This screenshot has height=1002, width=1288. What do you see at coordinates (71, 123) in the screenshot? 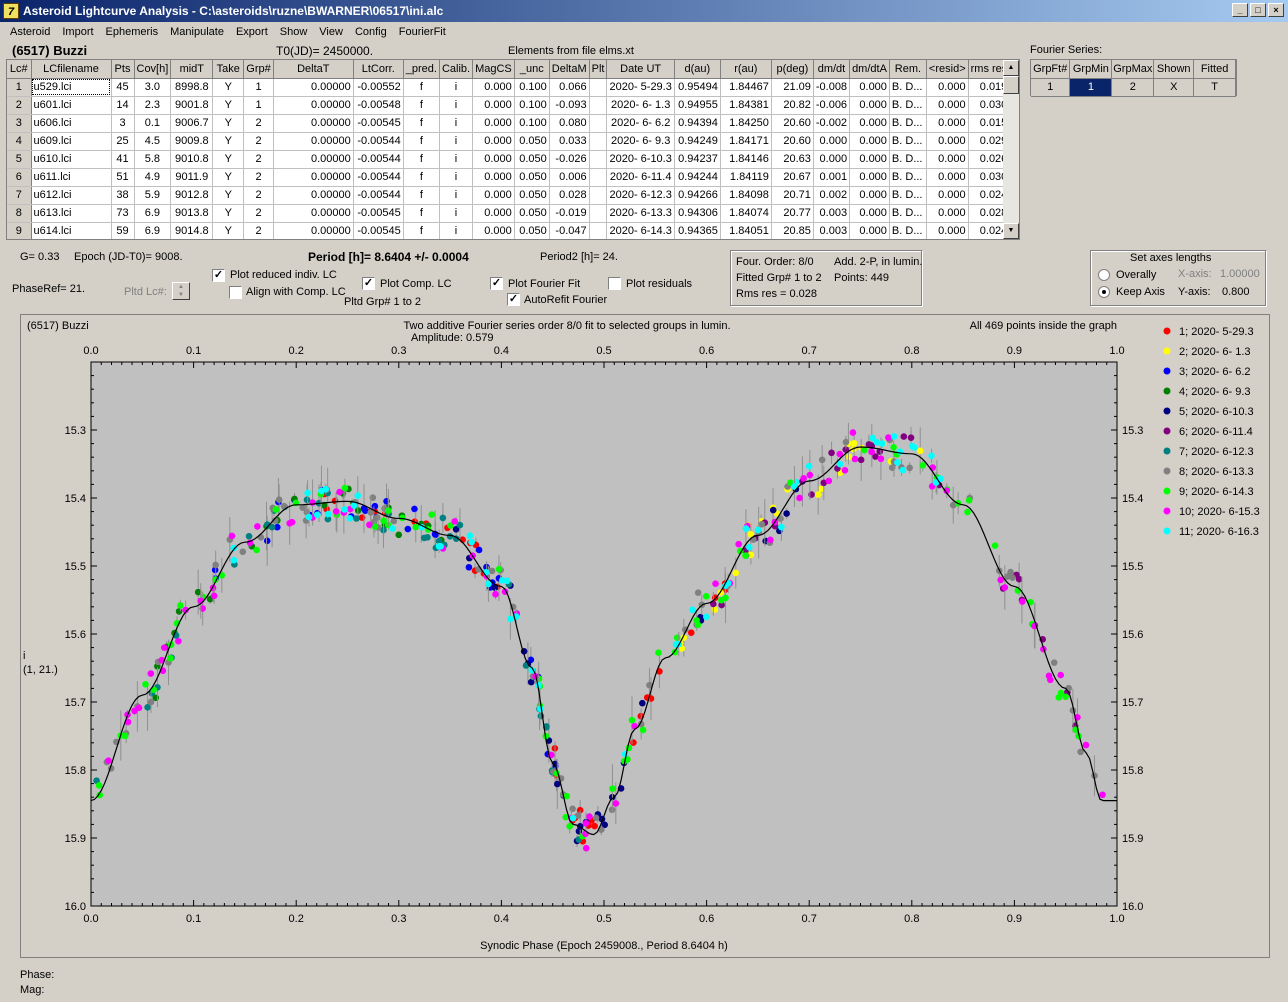
I see `table-cell: u606.lci` at bounding box center [71, 123].